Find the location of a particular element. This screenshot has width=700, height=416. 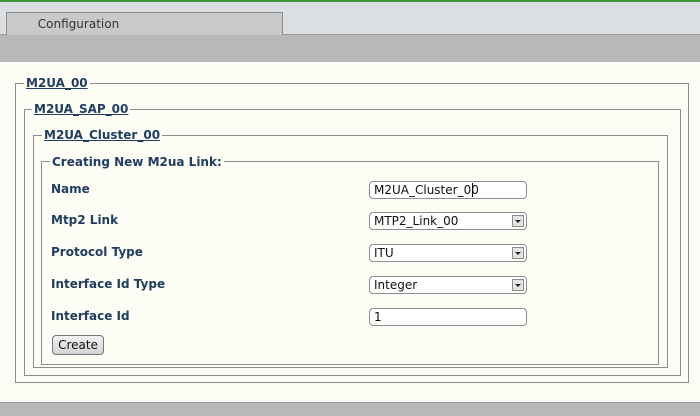

interface-id-type-value: Integer is located at coordinates (396, 285).